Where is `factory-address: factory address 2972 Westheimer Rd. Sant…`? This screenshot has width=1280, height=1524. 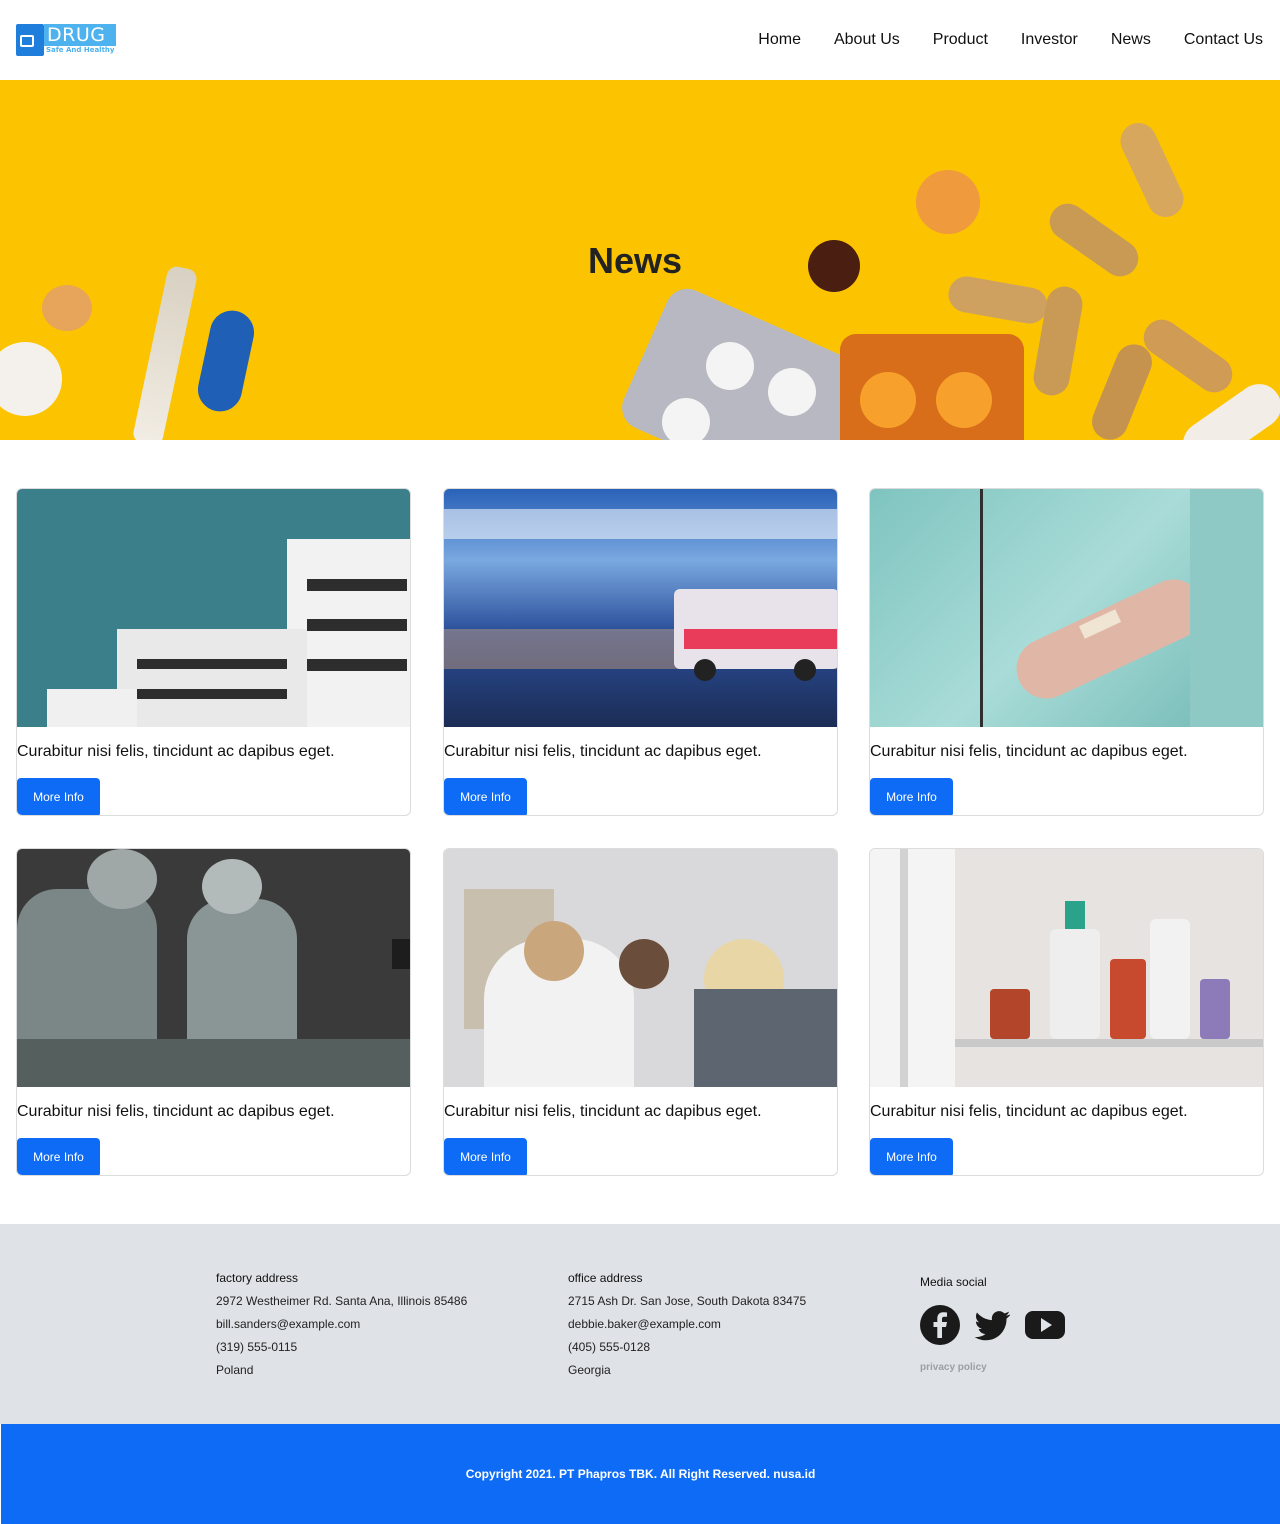
factory-address: factory address 2972 Westheimer Rd. Sant… is located at coordinates (341, 1328).